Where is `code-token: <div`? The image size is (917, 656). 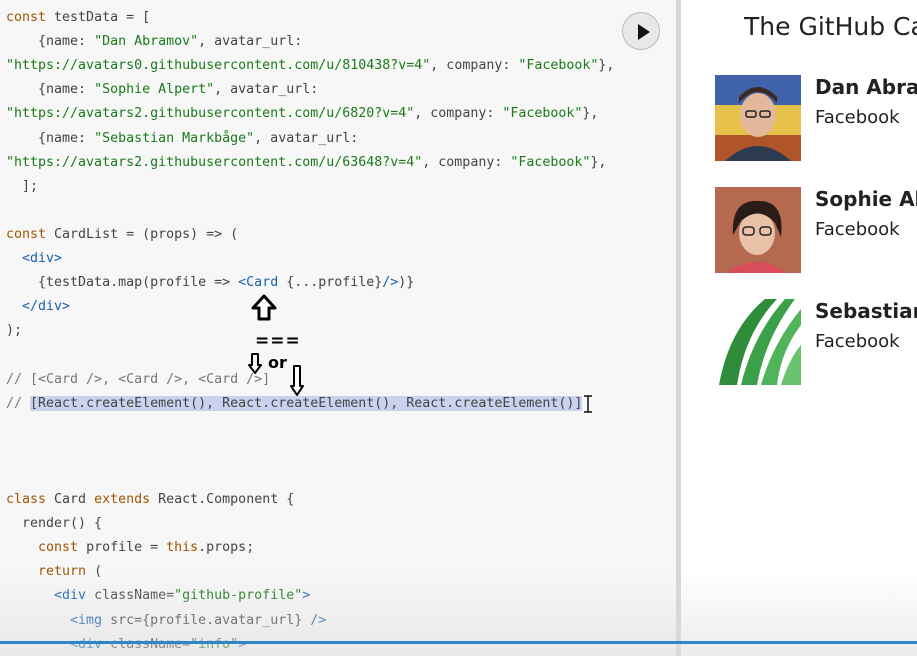
code-token: <div is located at coordinates (54, 644).